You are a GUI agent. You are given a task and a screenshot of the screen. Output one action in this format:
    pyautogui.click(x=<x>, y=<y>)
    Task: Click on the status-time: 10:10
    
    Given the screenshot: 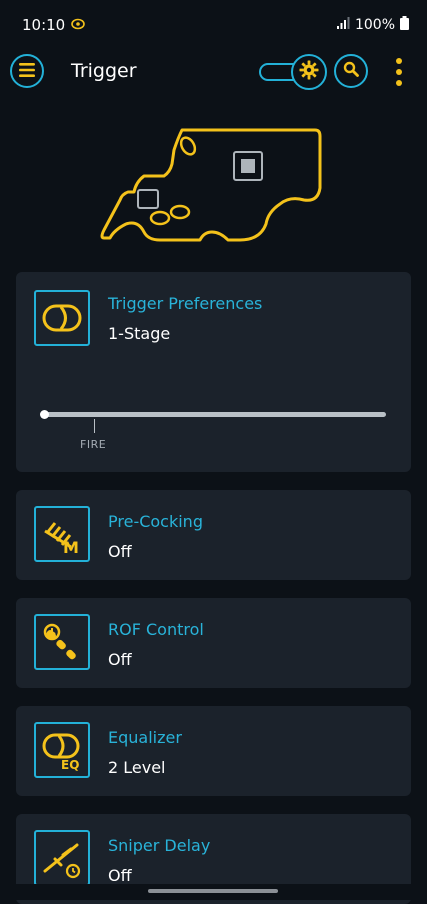 What is the action you would take?
    pyautogui.click(x=44, y=25)
    